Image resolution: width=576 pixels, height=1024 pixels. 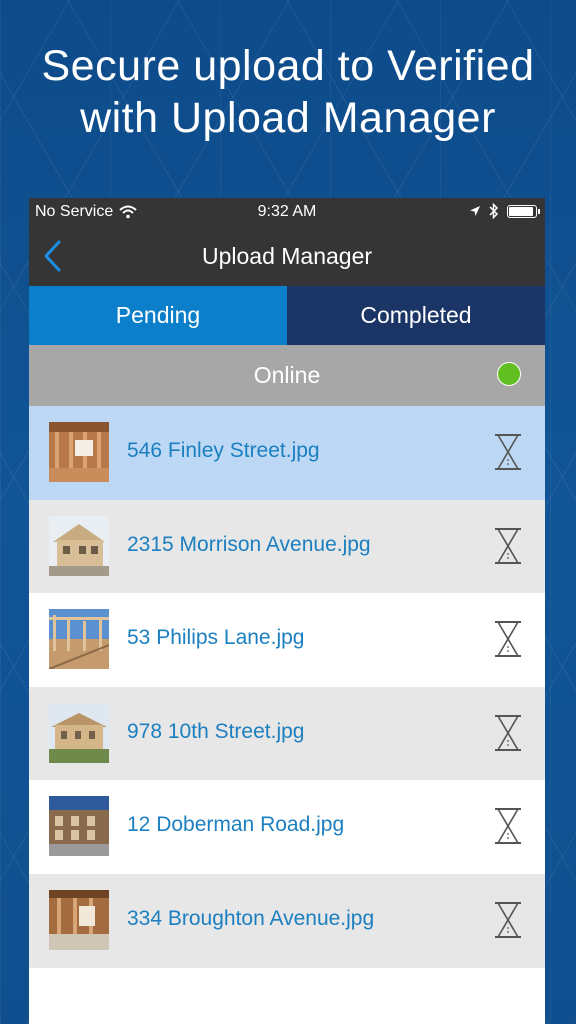 I want to click on file-name: 978 10th Street.jpg, so click(x=216, y=731).